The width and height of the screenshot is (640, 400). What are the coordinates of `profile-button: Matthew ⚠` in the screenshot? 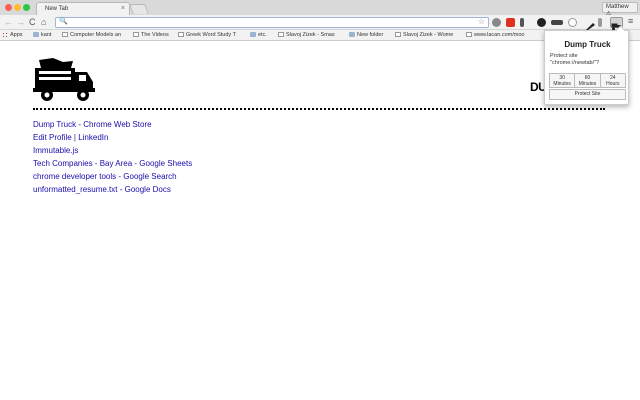 It's located at (620, 9).